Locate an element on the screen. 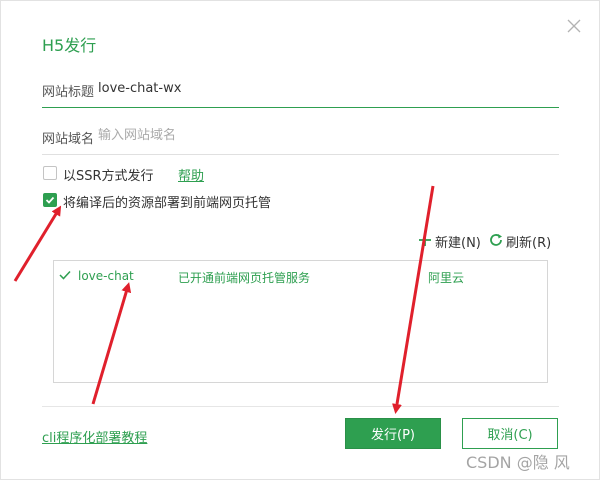  site-title-label: 网站标题 is located at coordinates (68, 92).